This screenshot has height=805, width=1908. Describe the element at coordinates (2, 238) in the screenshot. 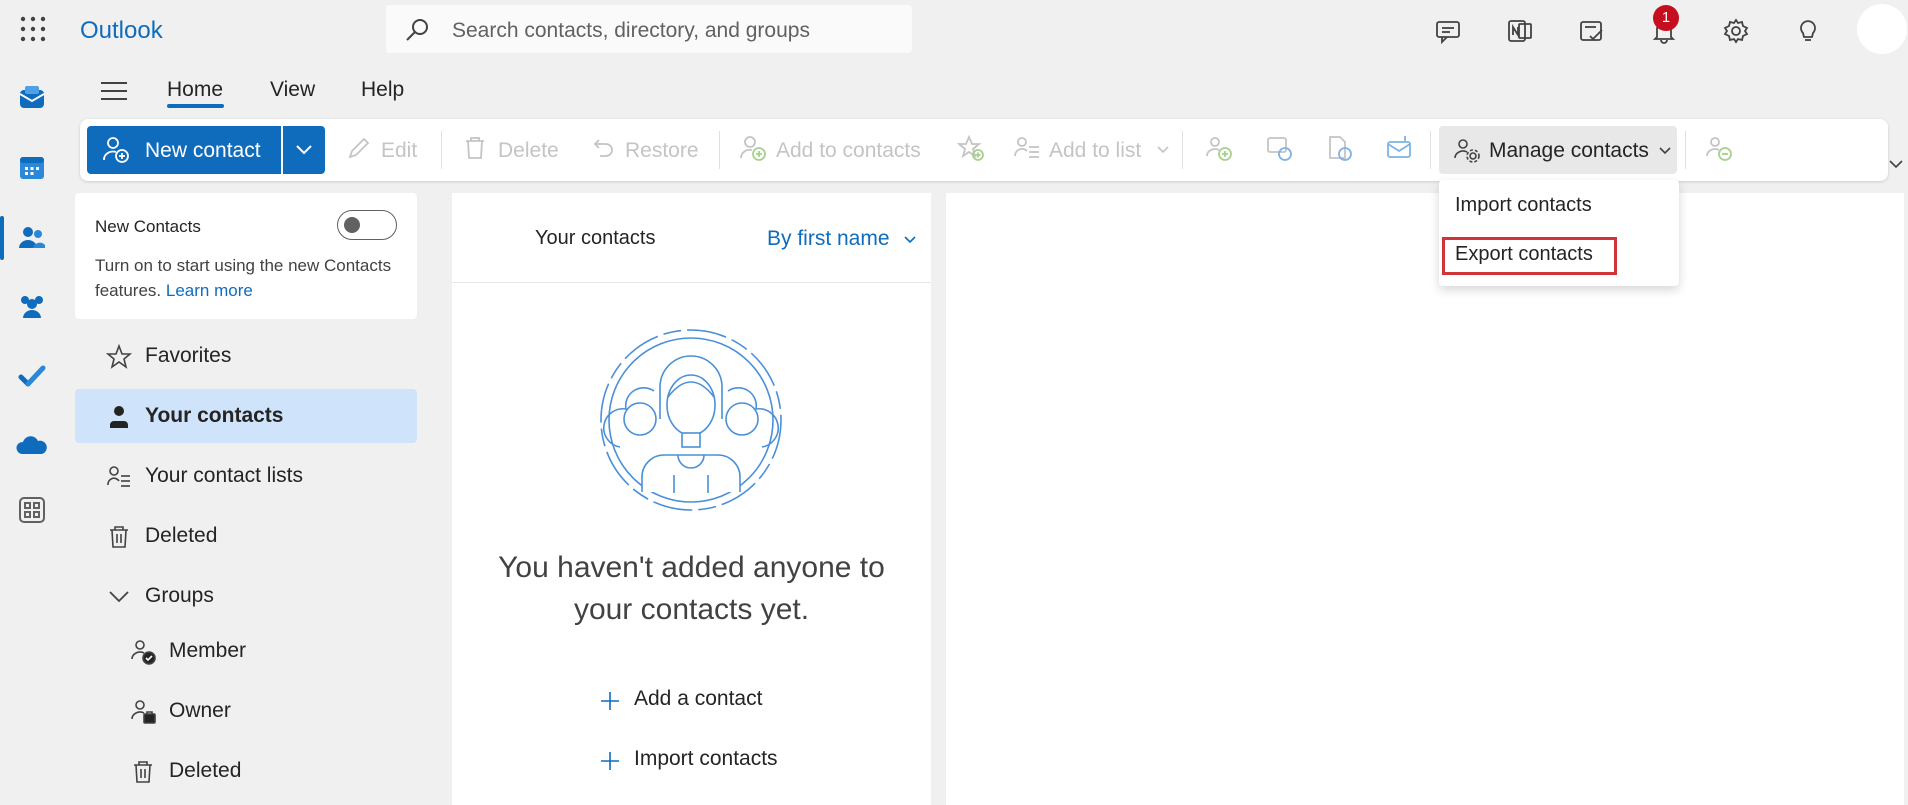

I see `rail-active-indicator` at that location.